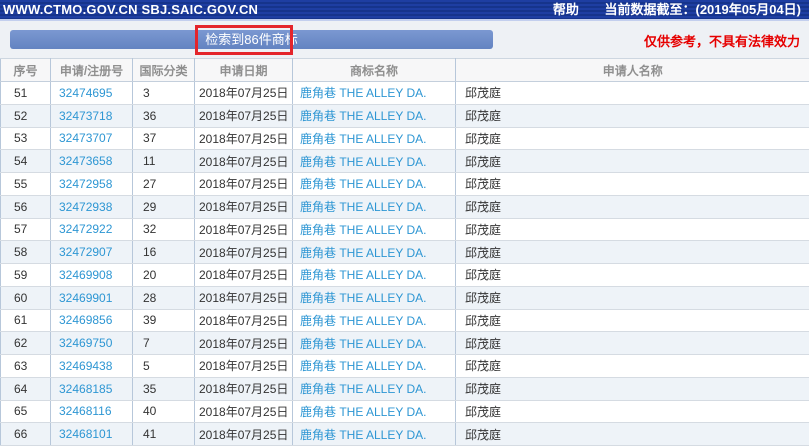  I want to click on table-cell: 32468101, so click(91, 434).